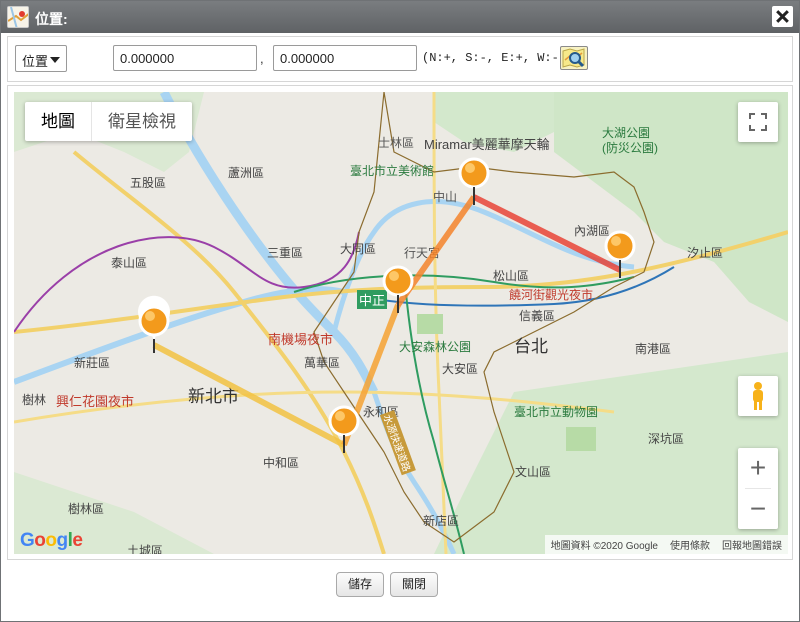 The width and height of the screenshot is (800, 622). What do you see at coordinates (35, 61) in the screenshot?
I see `location-select-value: 位置` at bounding box center [35, 61].